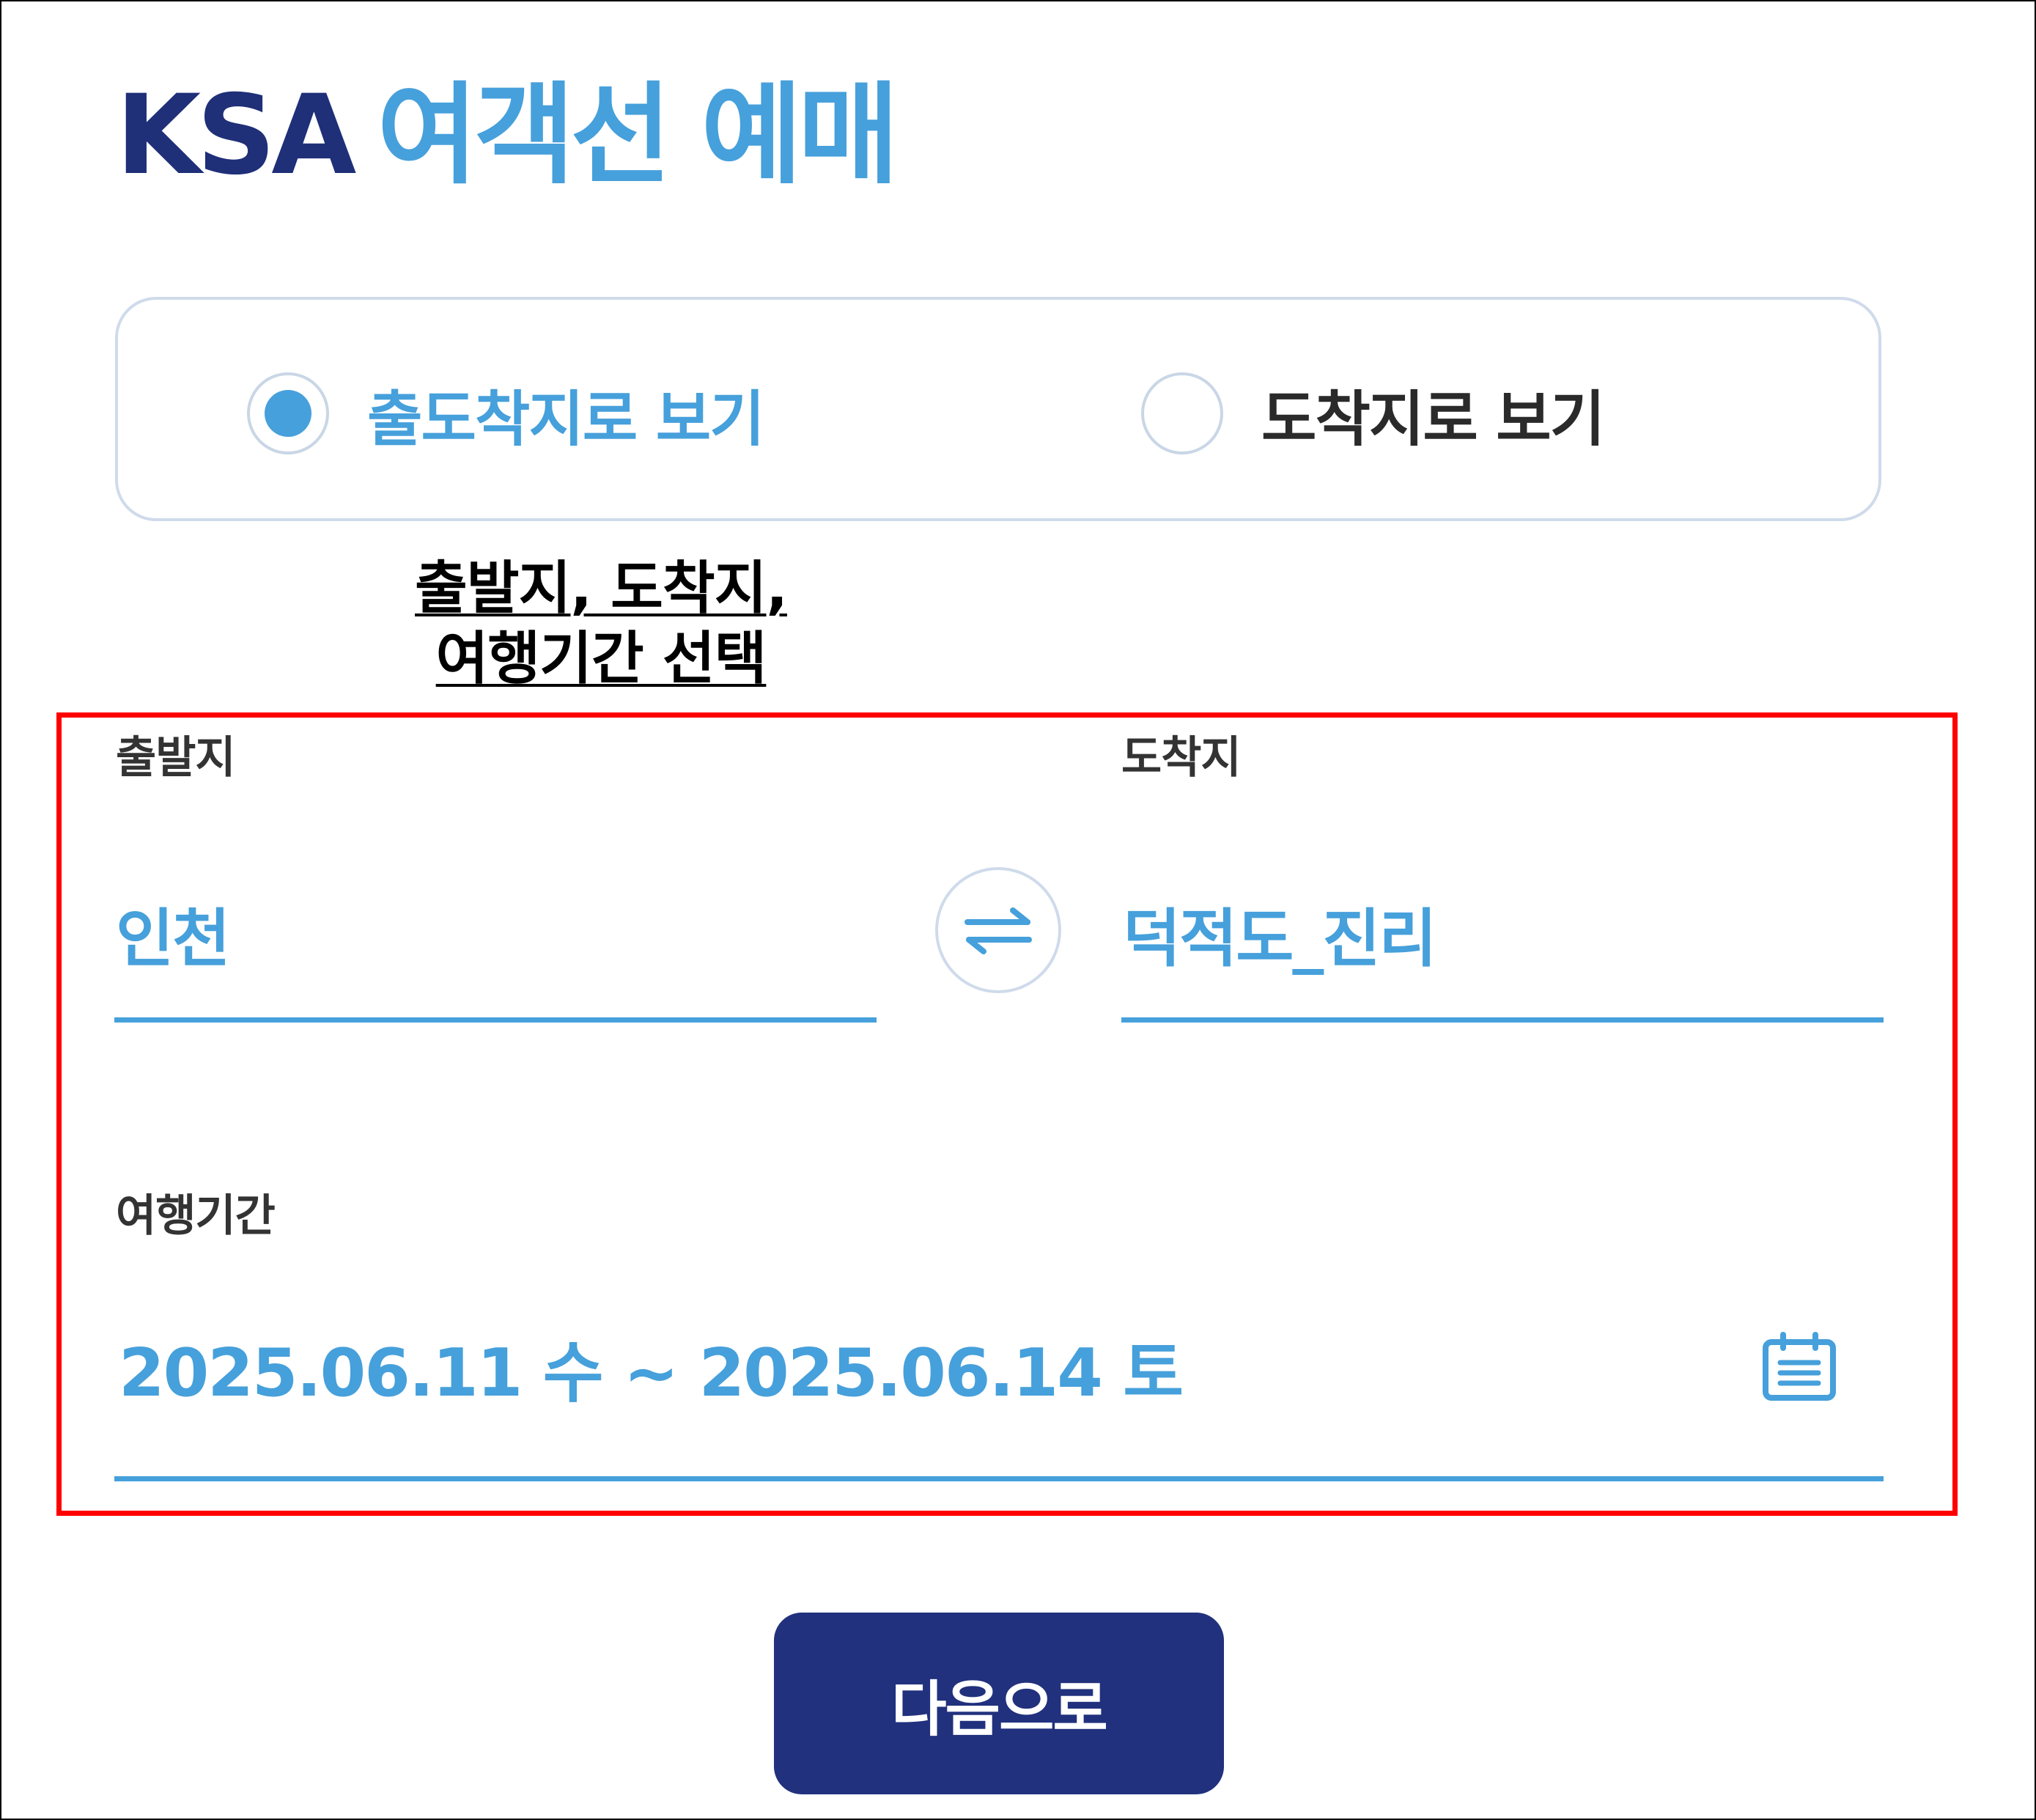 This screenshot has height=1820, width=2036. Describe the element at coordinates (601, 589) in the screenshot. I see `annotation-line-1: 출발지, 도착지,` at that location.